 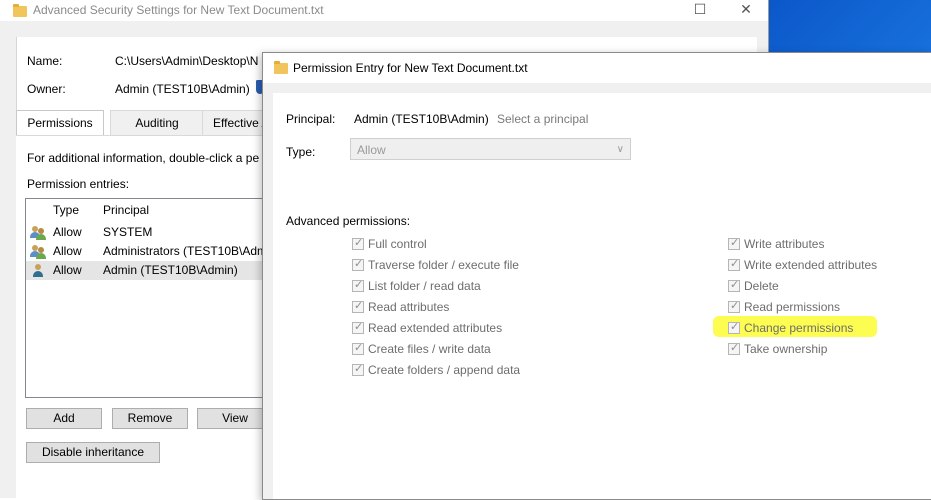 What do you see at coordinates (66, 210) in the screenshot?
I see `column-header-type: Type` at bounding box center [66, 210].